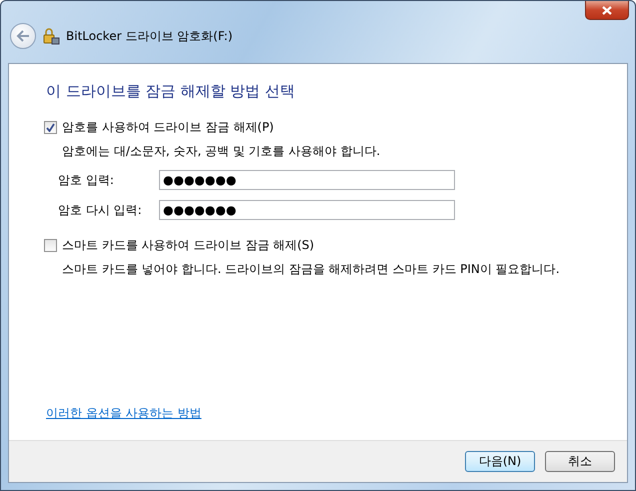  I want to click on lock-drive-icon, so click(51, 36).